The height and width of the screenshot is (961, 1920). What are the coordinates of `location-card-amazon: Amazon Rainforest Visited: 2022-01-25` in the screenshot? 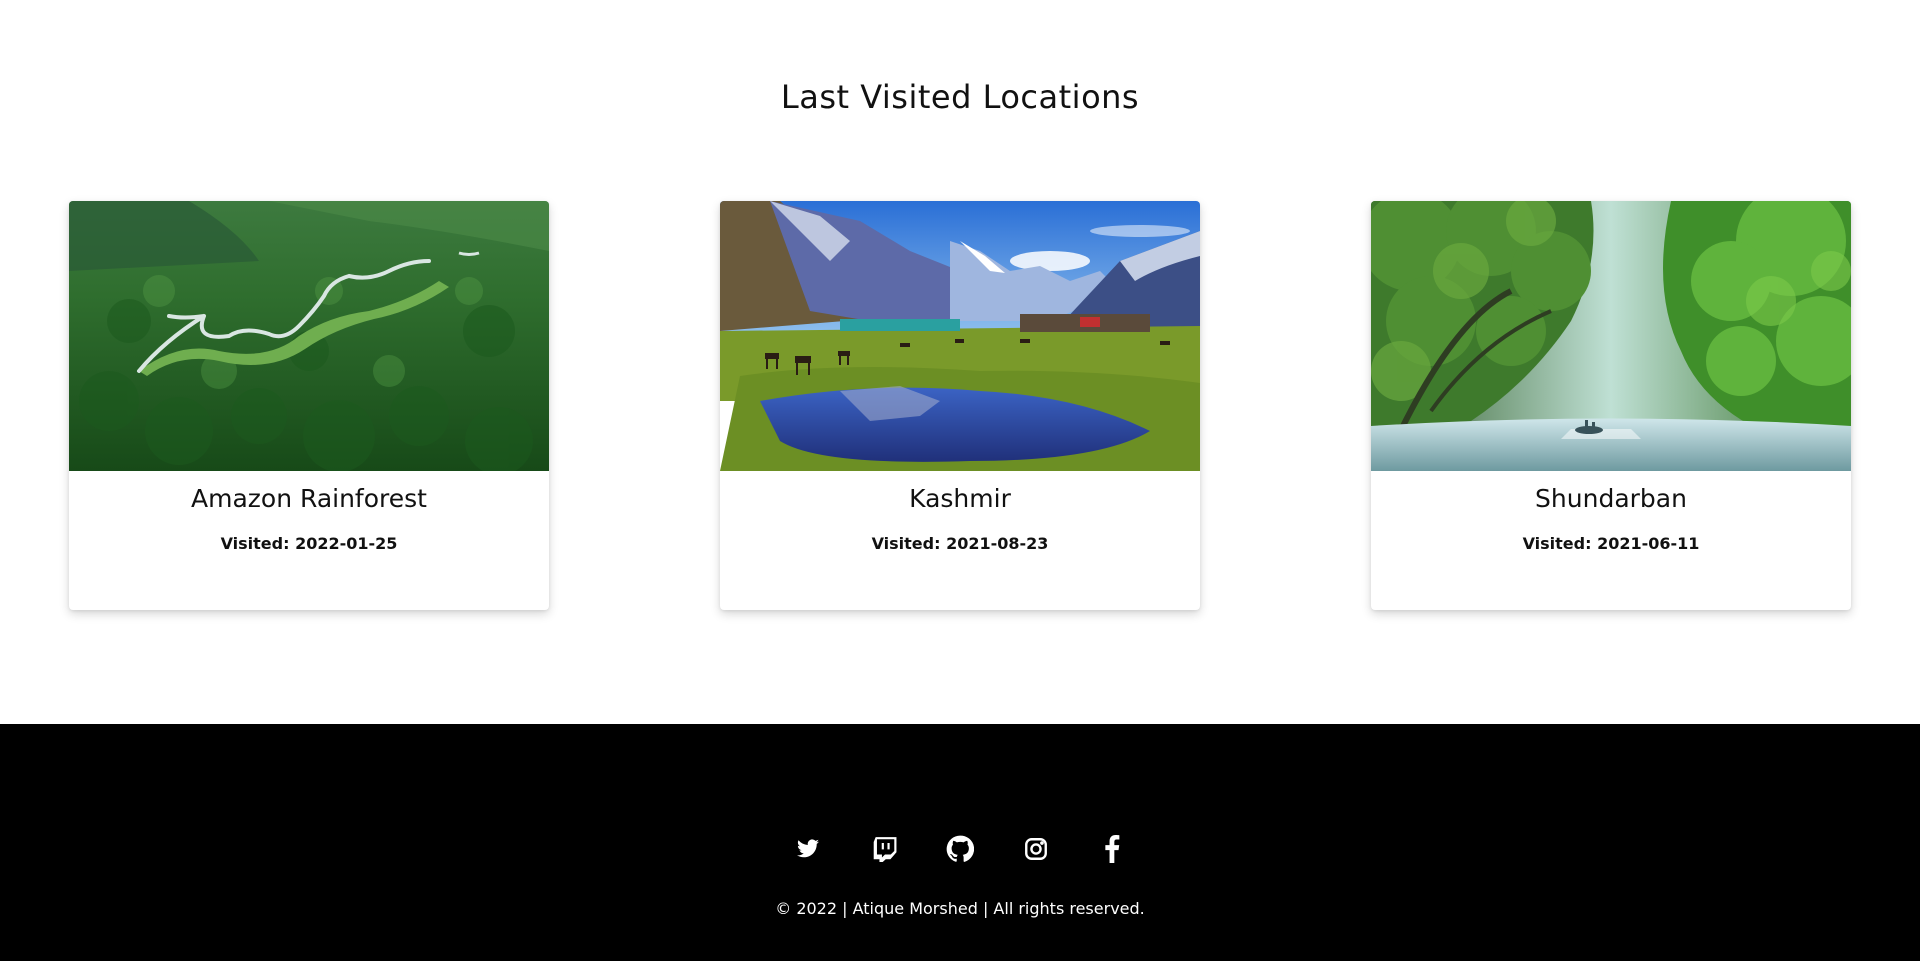 It's located at (309, 405).